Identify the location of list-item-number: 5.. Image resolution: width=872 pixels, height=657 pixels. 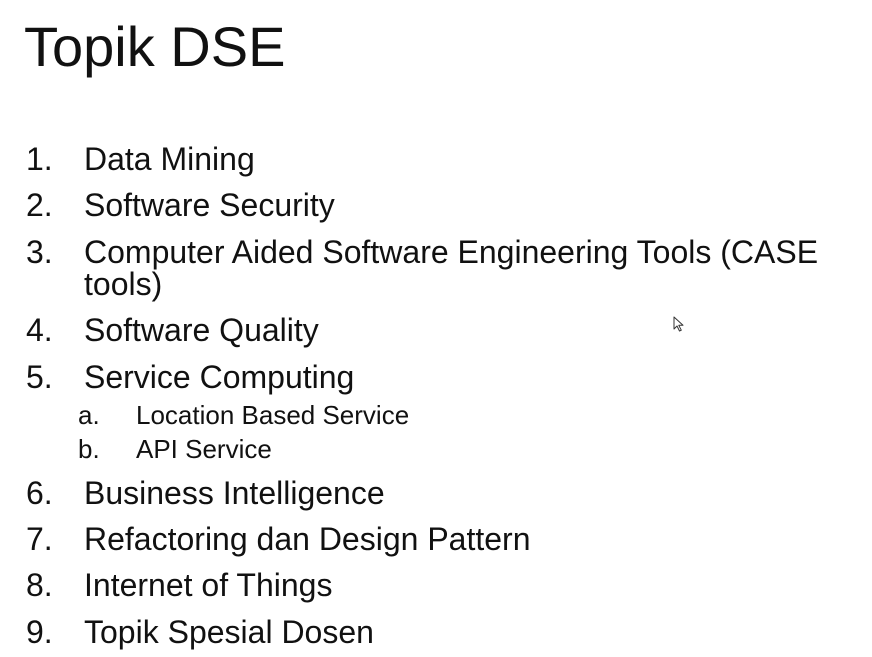
(39, 377).